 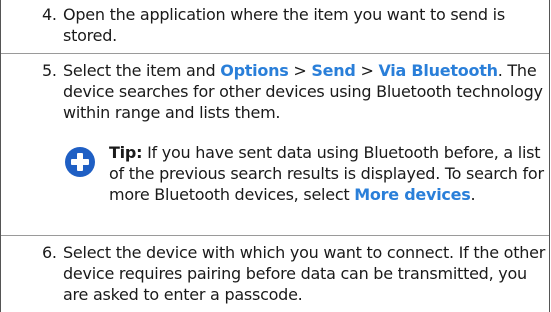 What do you see at coordinates (473, 194) in the screenshot?
I see `tip-text-end: .` at bounding box center [473, 194].